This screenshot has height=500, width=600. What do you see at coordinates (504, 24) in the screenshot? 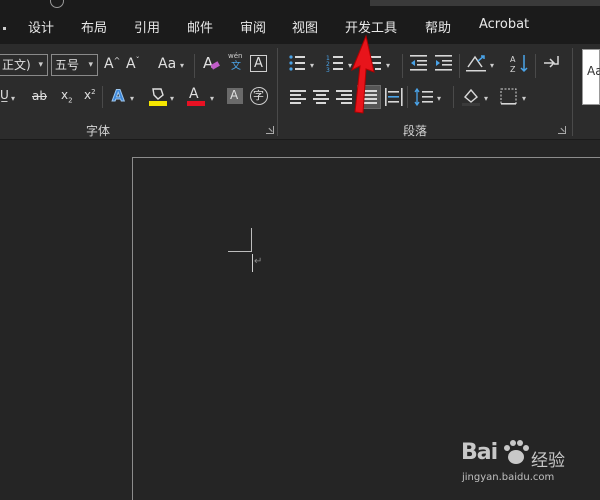
I see `tab-acrobat: Acrobat` at bounding box center [504, 24].